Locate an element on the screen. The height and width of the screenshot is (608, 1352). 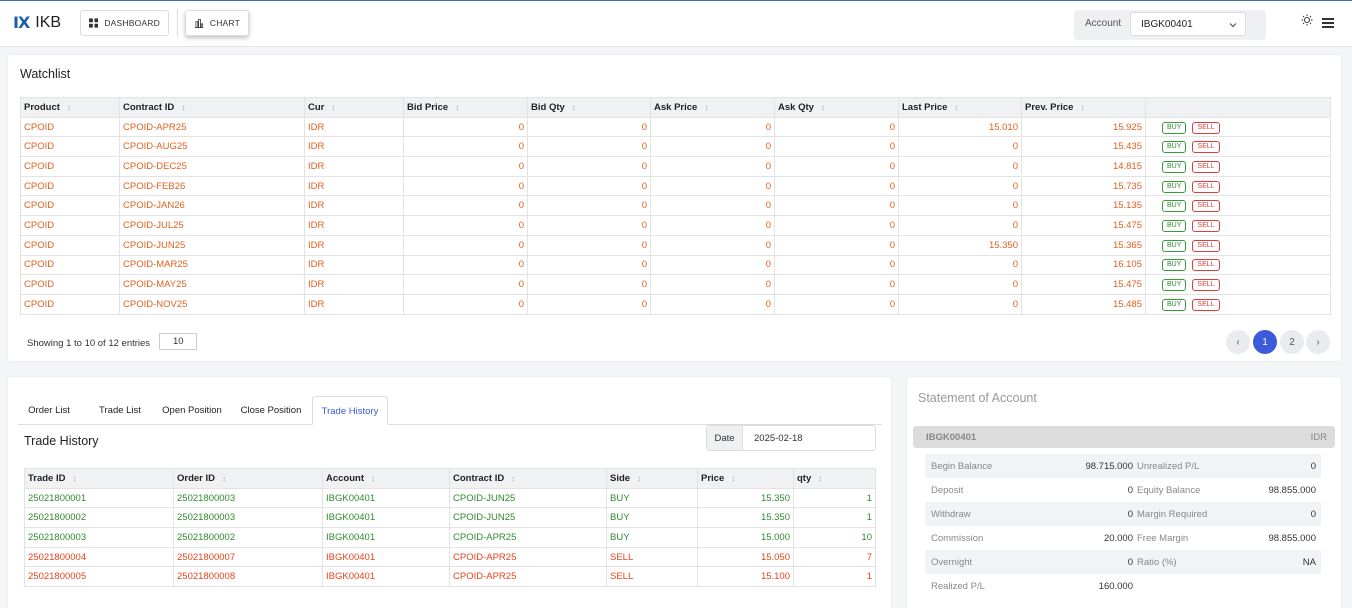
account-select: IBGK00401 is located at coordinates (1188, 24).